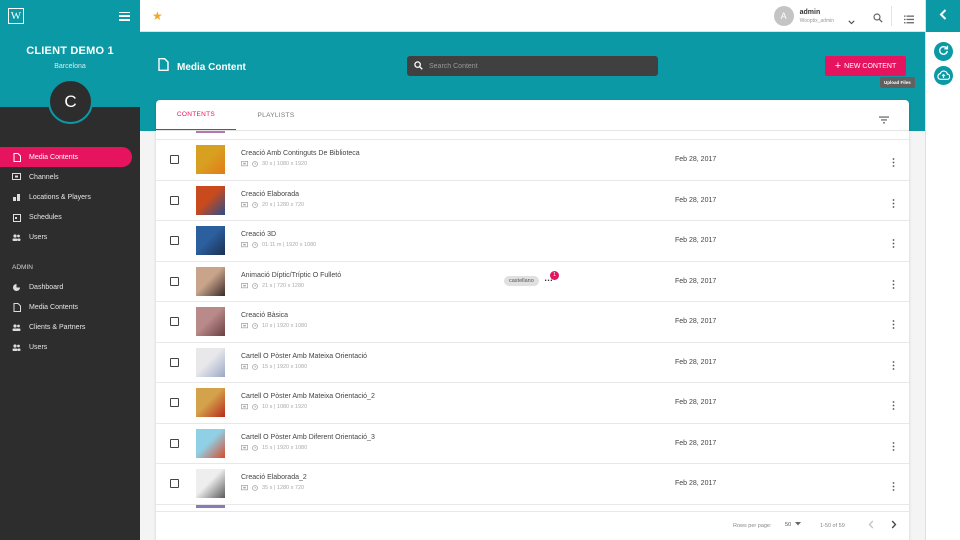  I want to click on content-name: Creació Elaborada_2, so click(274, 477).